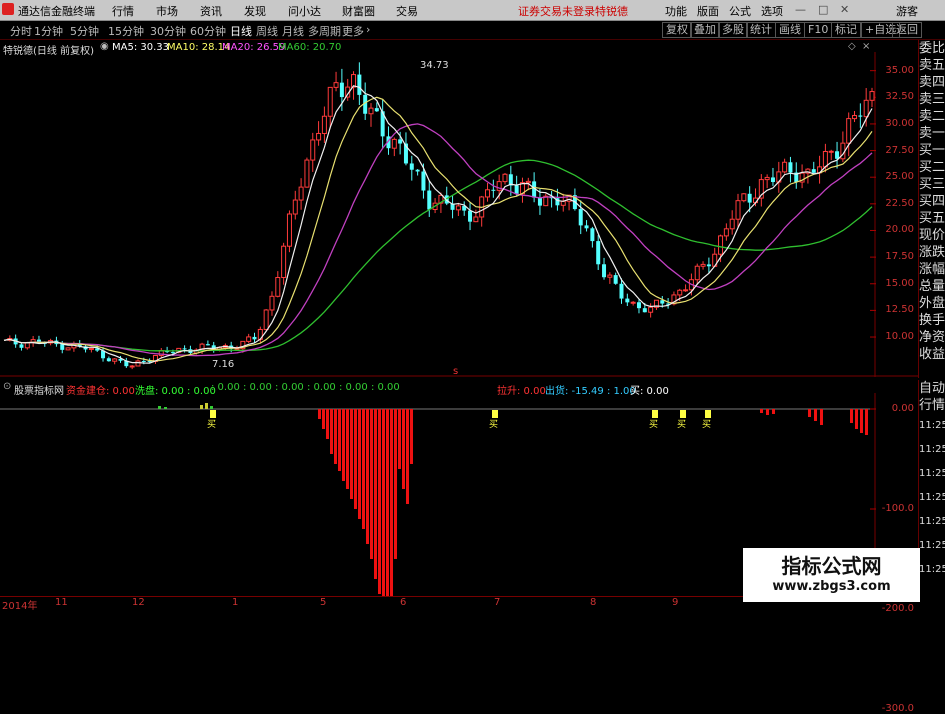  What do you see at coordinates (899, 337) in the screenshot?
I see `price-y-tick: 10.00` at bounding box center [899, 337].